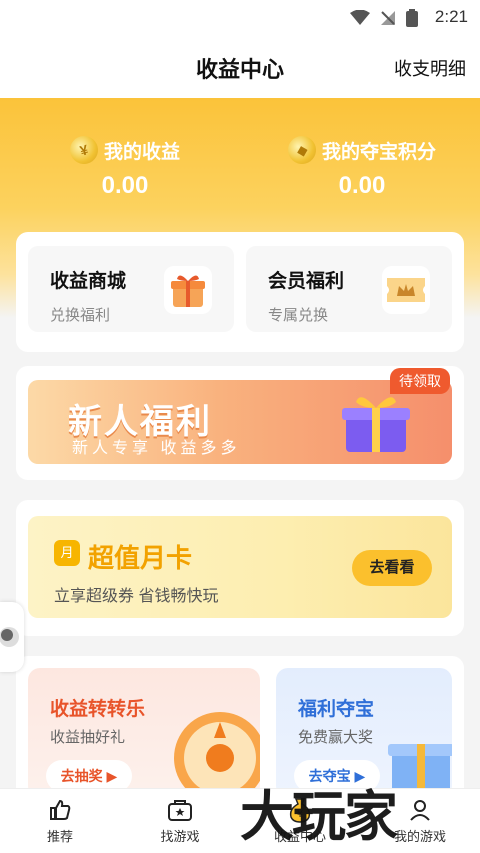 The width and height of the screenshot is (480, 853). What do you see at coordinates (319, 816) in the screenshot?
I see `watermark-logo: 大玩家` at bounding box center [319, 816].